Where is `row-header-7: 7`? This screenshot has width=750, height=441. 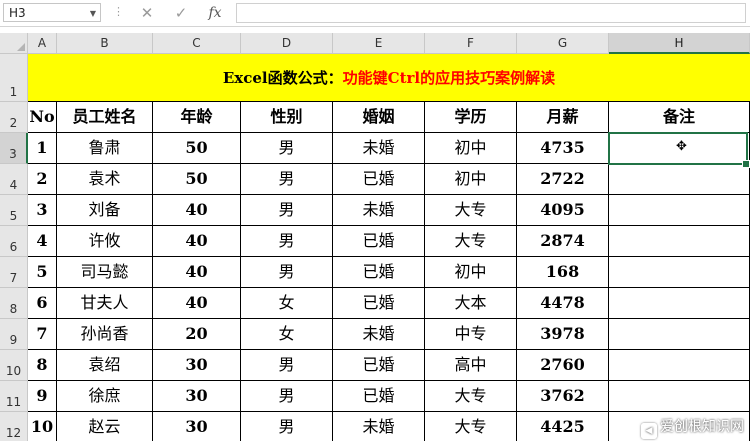 row-header-7: 7 is located at coordinates (14, 272).